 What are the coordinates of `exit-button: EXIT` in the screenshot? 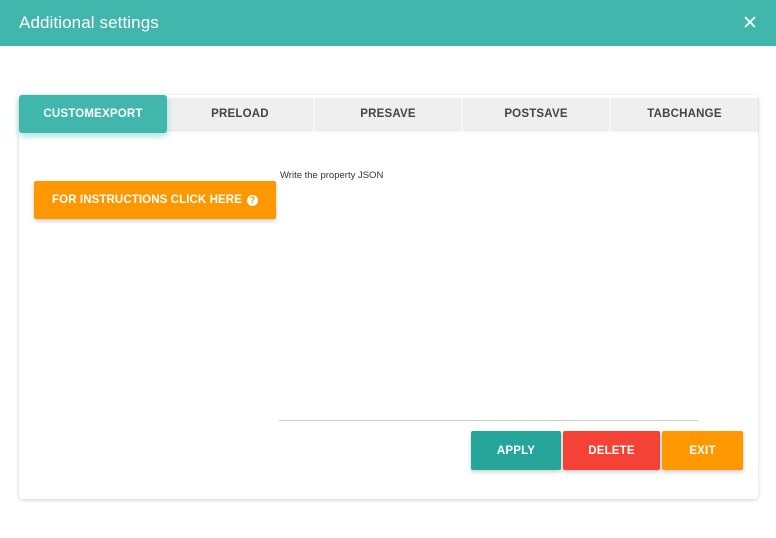 It's located at (702, 450).